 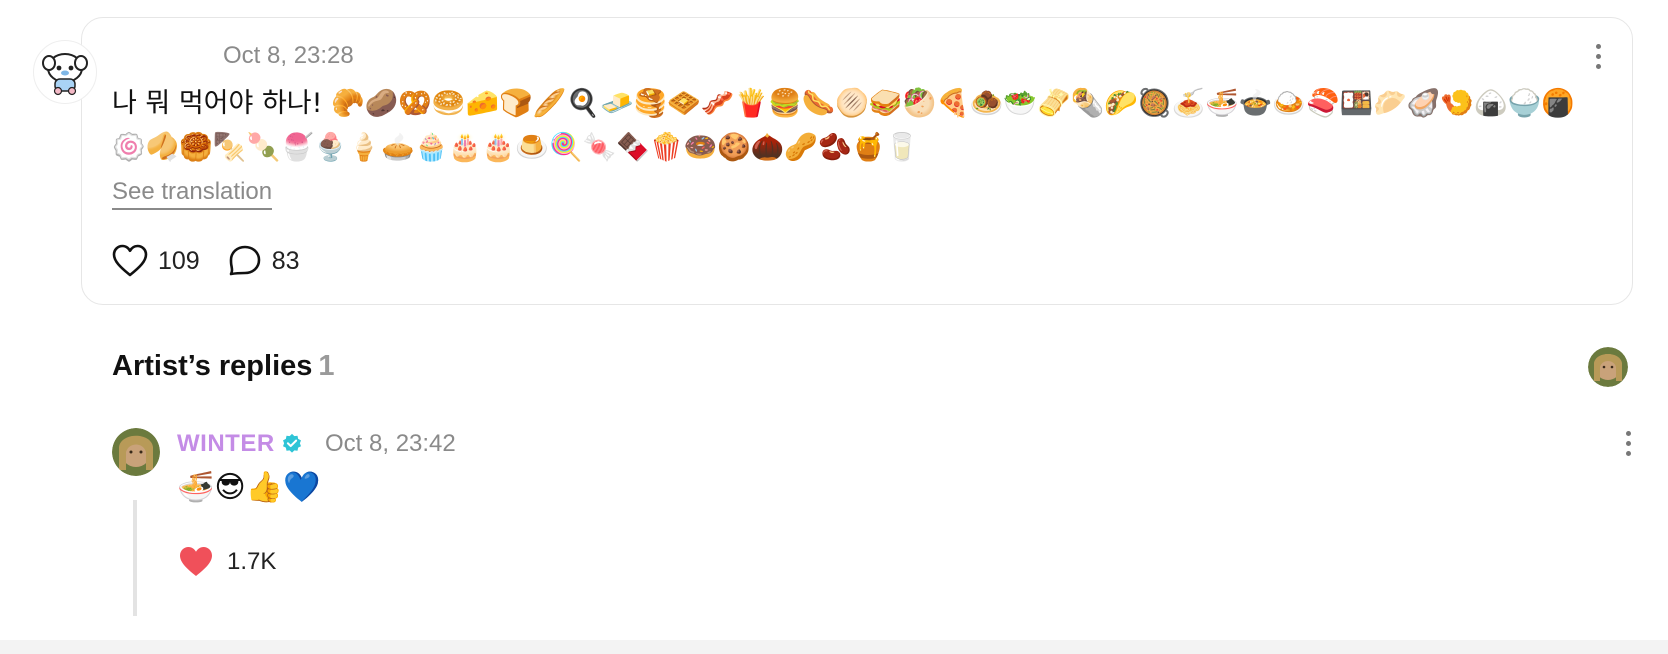 What do you see at coordinates (245, 260) in the screenshot?
I see `comment-bubble-icon` at bounding box center [245, 260].